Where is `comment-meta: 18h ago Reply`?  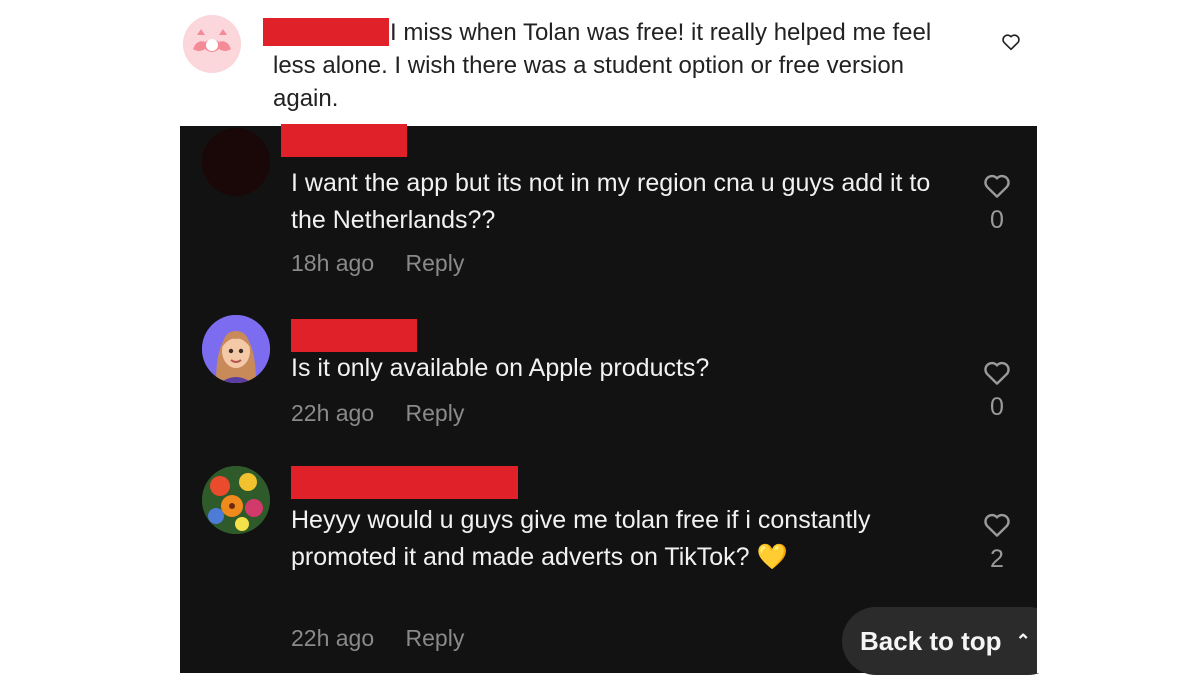 comment-meta: 18h ago Reply is located at coordinates (377, 263).